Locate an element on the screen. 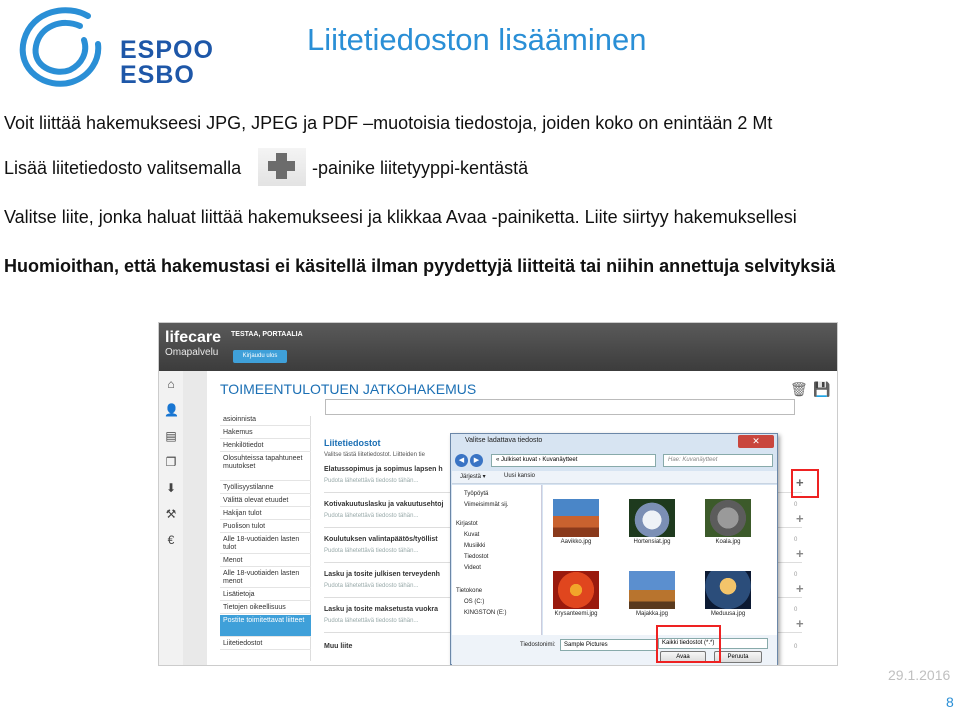  tree-item: Kuvat is located at coordinates (471, 535).